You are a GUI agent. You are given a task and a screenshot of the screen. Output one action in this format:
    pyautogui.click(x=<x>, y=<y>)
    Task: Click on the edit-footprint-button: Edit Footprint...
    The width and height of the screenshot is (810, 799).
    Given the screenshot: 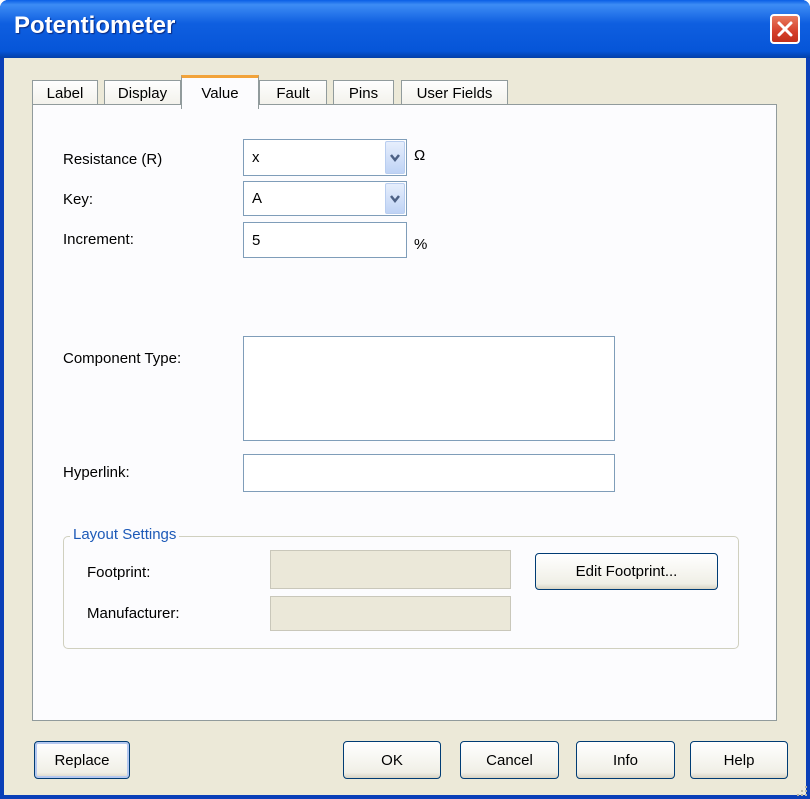 What is the action you would take?
    pyautogui.click(x=626, y=571)
    